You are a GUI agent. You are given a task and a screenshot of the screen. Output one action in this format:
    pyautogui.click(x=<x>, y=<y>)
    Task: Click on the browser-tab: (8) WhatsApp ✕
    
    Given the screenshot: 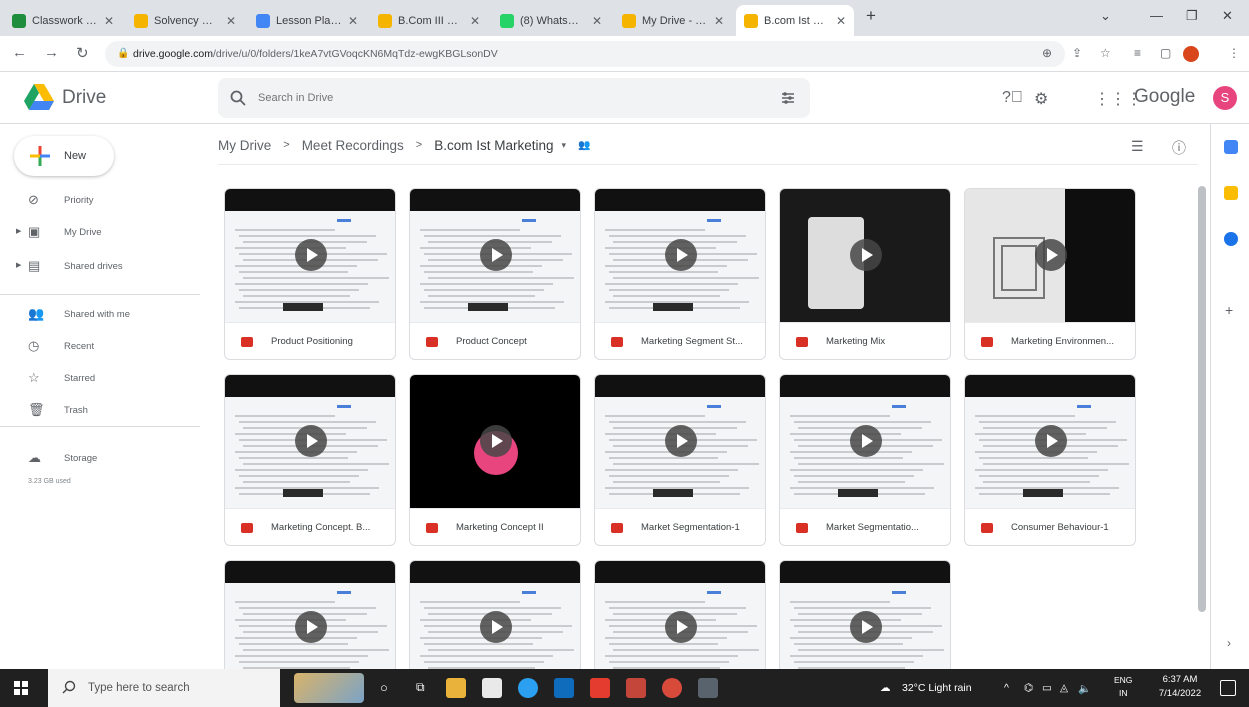 What is the action you would take?
    pyautogui.click(x=551, y=20)
    